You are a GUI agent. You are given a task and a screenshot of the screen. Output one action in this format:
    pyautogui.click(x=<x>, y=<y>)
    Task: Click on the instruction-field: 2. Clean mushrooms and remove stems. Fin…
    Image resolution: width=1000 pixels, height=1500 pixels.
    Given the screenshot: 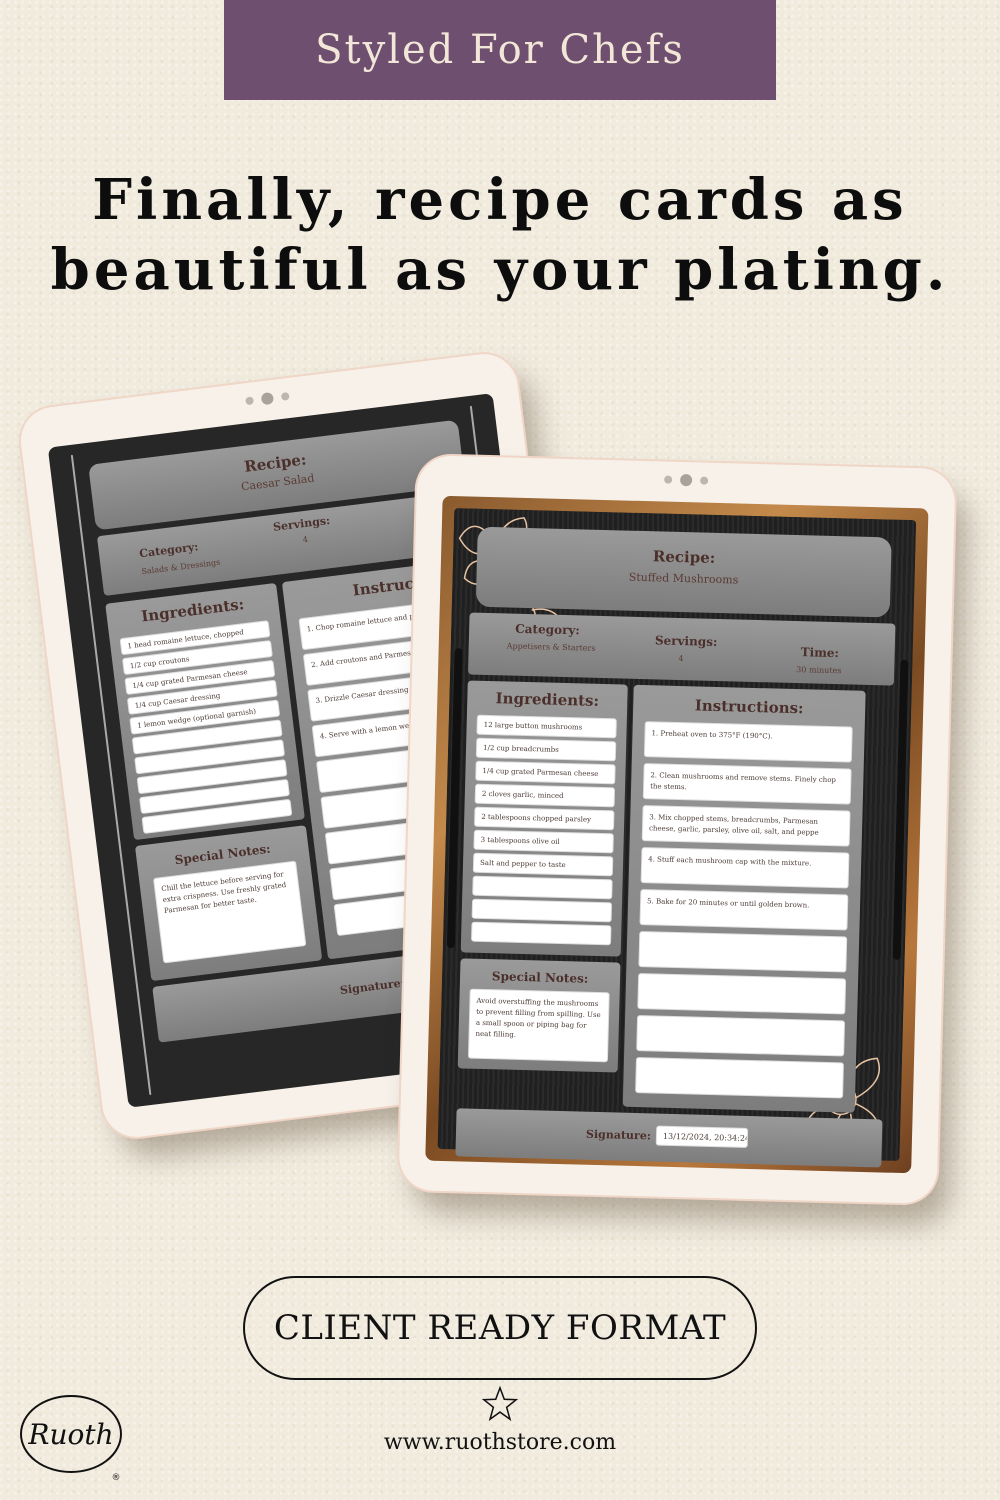 What is the action you would take?
    pyautogui.click(x=747, y=784)
    